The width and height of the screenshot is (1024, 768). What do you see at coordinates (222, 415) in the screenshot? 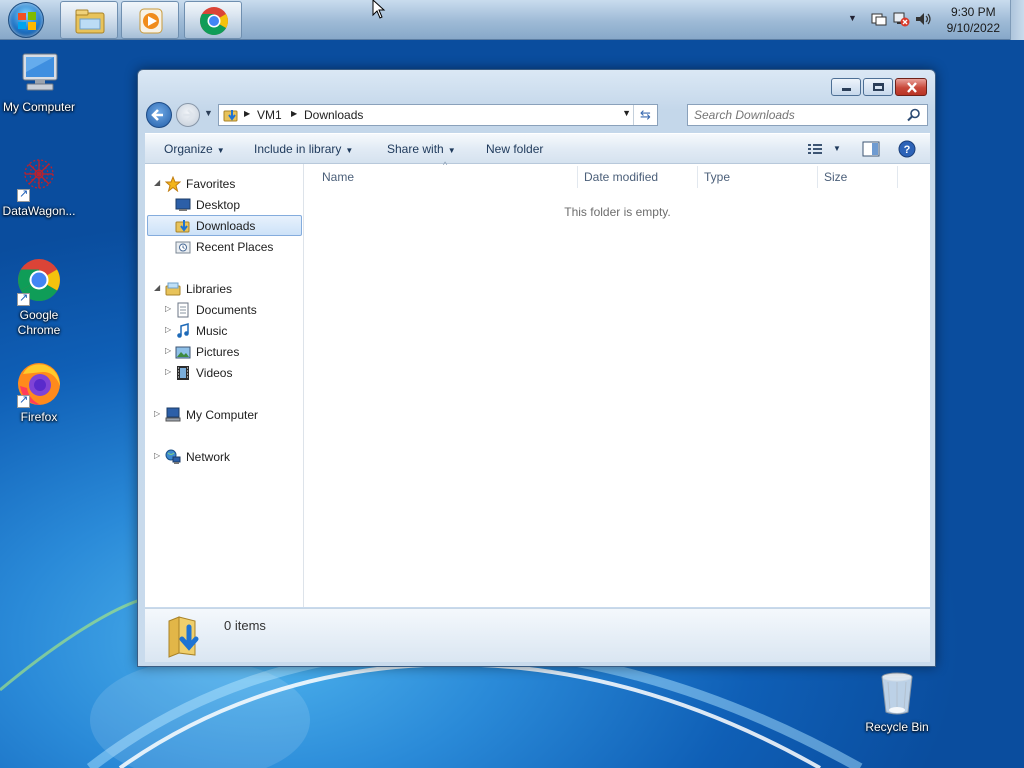
I see `nav-item-label: My Computer` at bounding box center [222, 415].